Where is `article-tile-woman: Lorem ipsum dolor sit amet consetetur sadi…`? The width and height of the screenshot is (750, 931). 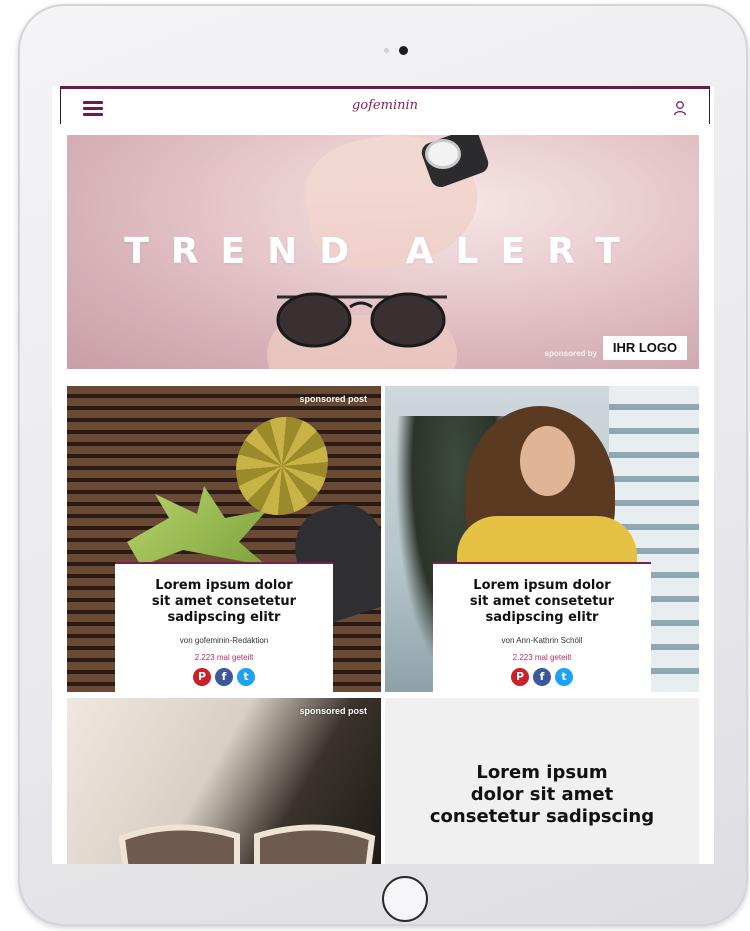 article-tile-woman: Lorem ipsum dolor sit amet consetetur sadi… is located at coordinates (542, 539).